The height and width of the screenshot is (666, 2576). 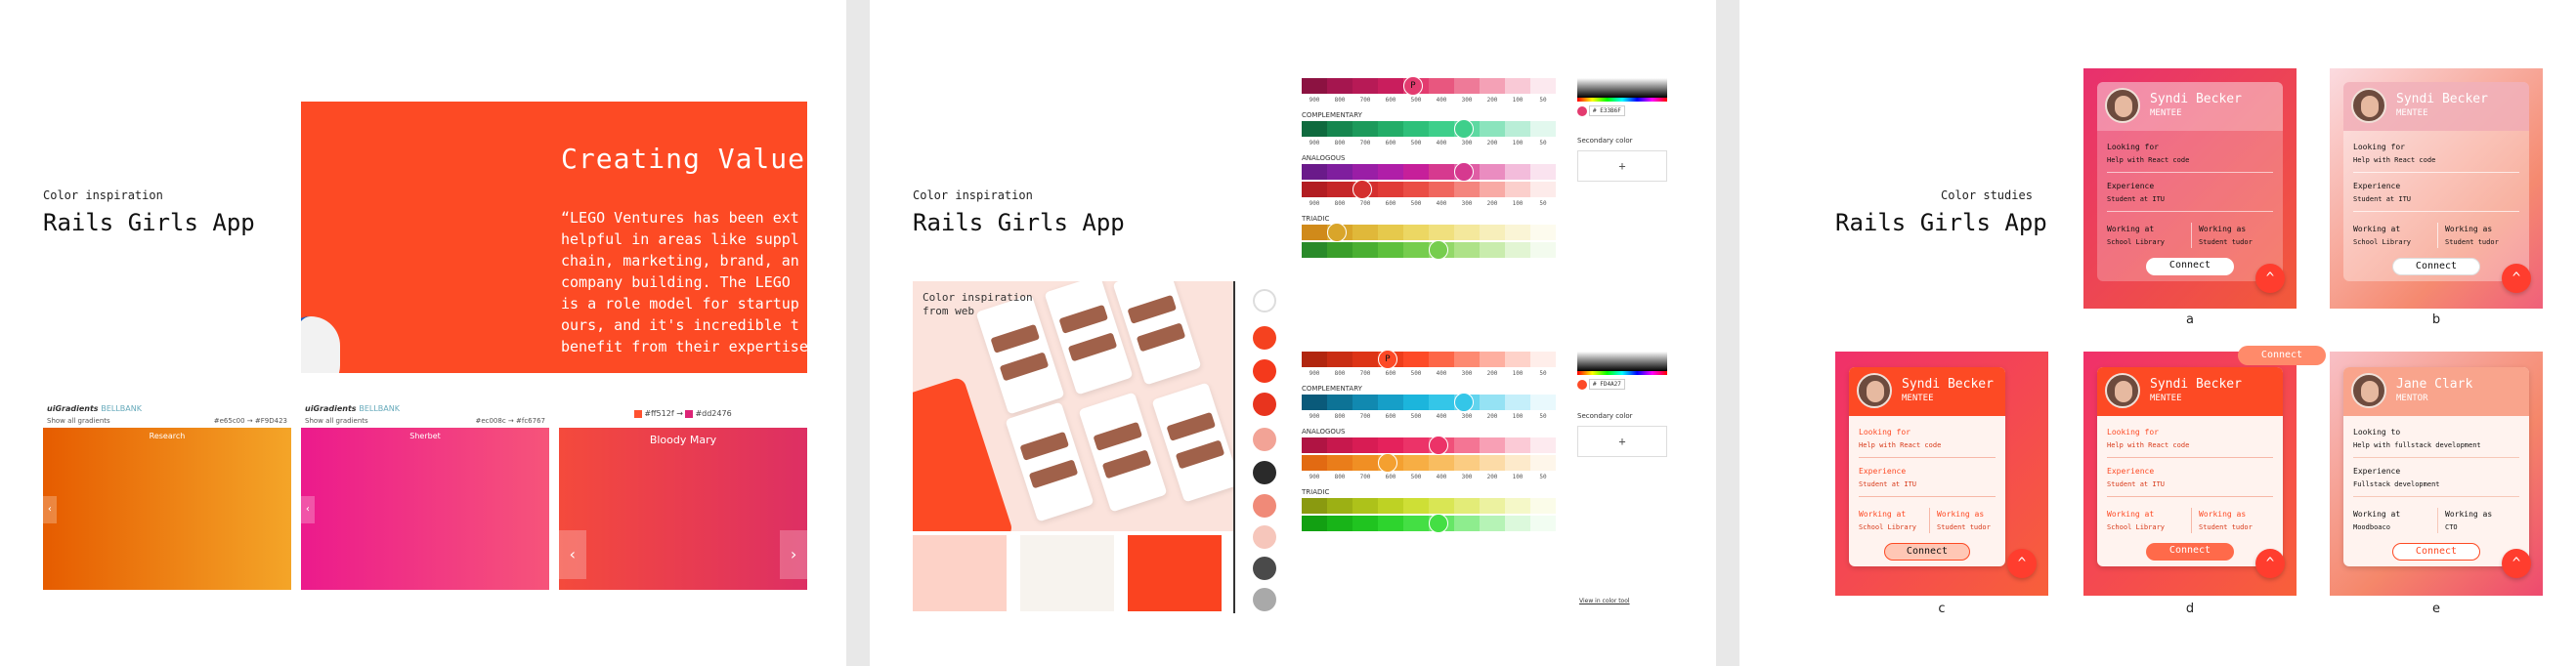 What do you see at coordinates (1332, 115) in the screenshot?
I see `palette-label: COMPLEMENTARY` at bounding box center [1332, 115].